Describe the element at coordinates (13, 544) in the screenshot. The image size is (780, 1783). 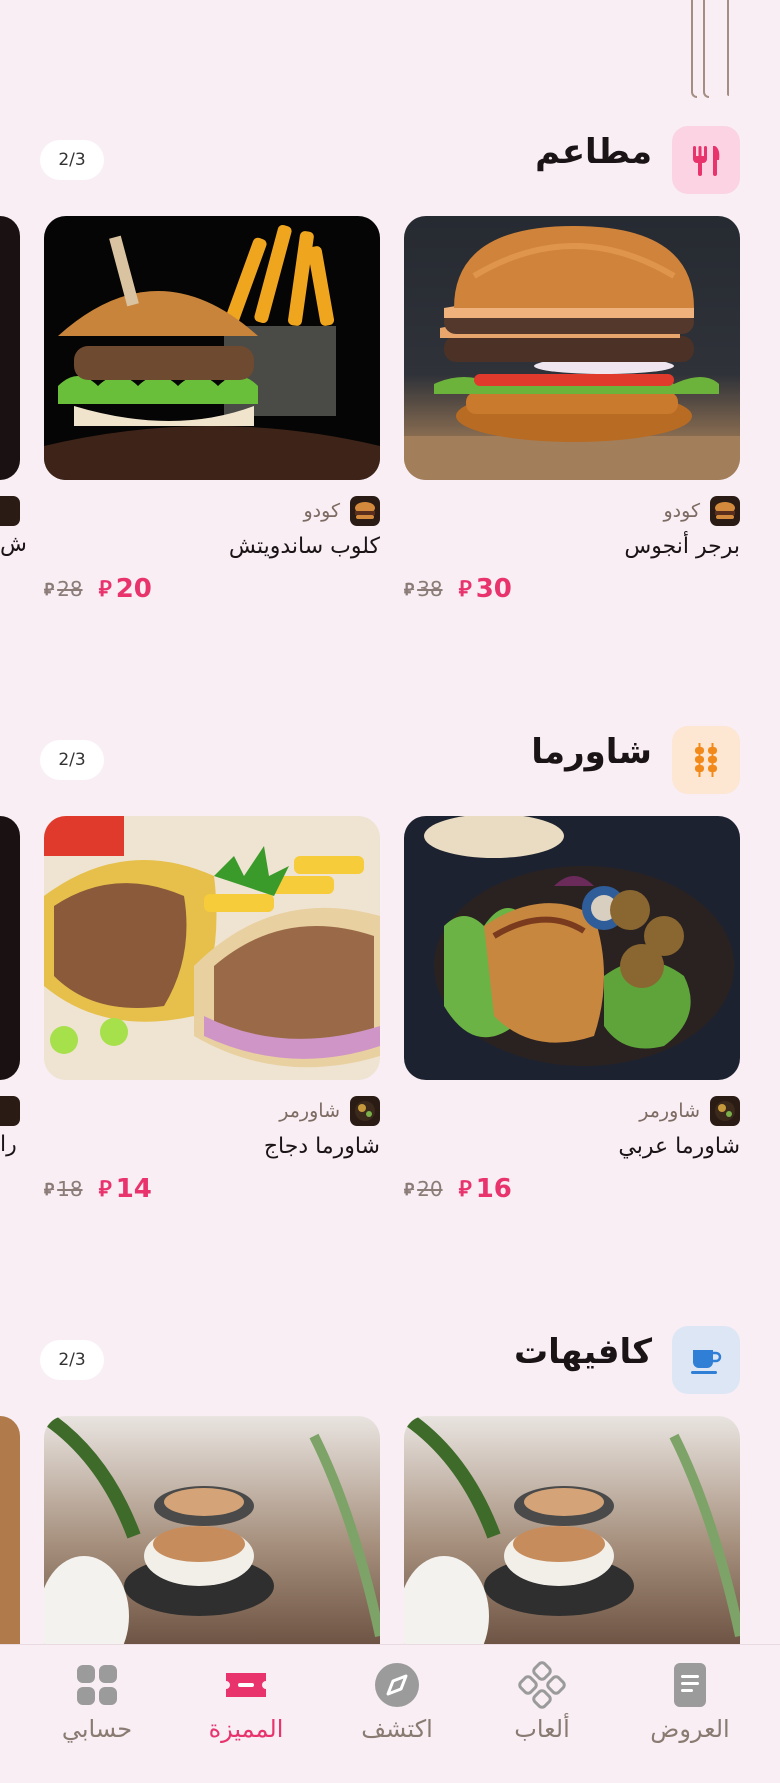
I see `peek-product-name: ش` at that location.